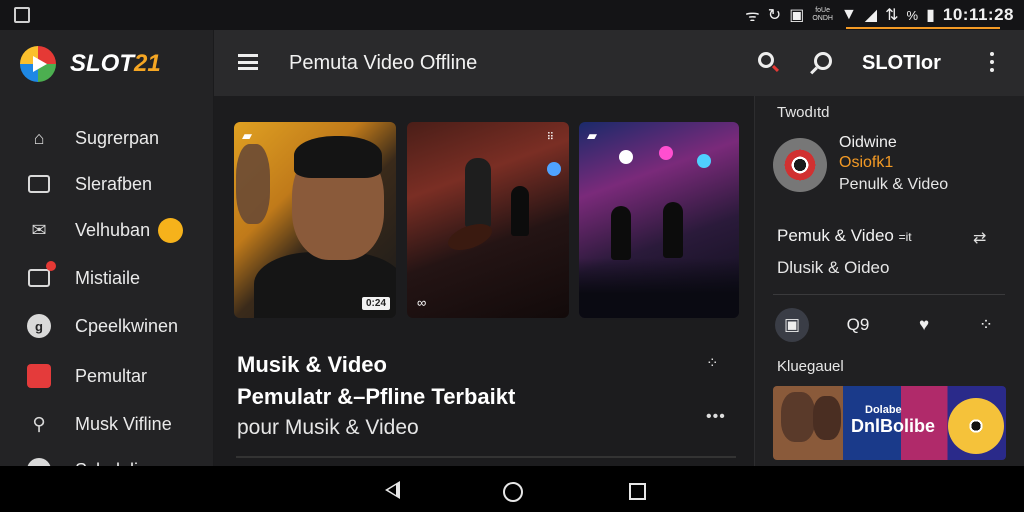 The width and height of the screenshot is (1024, 512). Describe the element at coordinates (328, 427) in the screenshot. I see `card-description: pour Musik & Video` at that location.